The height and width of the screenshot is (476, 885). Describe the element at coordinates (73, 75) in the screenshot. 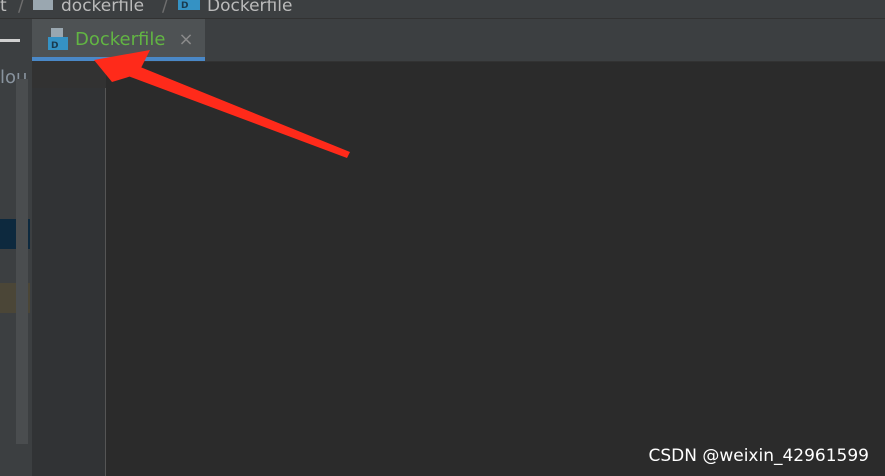

I see `caret-row-highlight` at that location.